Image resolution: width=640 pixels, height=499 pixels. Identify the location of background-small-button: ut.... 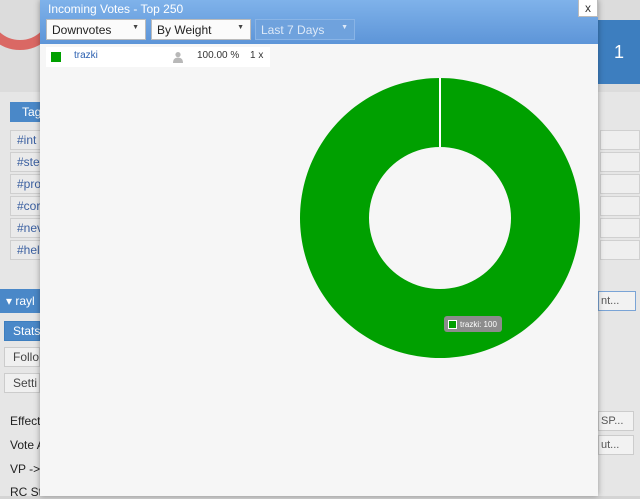
(616, 445).